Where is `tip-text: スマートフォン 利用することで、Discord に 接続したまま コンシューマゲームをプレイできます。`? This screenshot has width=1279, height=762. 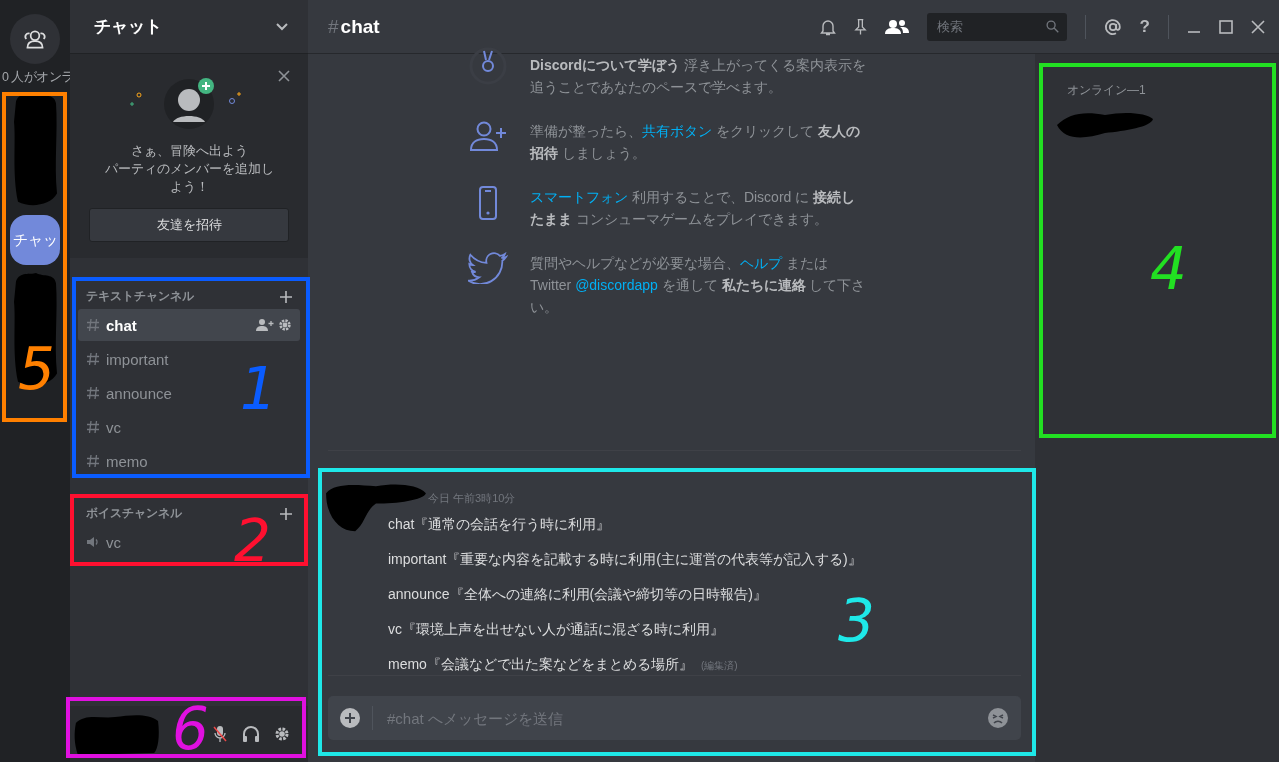
tip-text: スマートフォン 利用することで、Discord に 接続したまま コンシューマゲームをプレイできます。 is located at coordinates (693, 208).